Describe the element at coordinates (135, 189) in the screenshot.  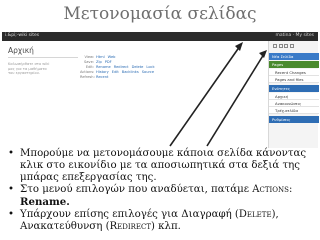
I see `bullet-text: Στο μενού επιλογών που αναδύεται, πατάμε` at that location.